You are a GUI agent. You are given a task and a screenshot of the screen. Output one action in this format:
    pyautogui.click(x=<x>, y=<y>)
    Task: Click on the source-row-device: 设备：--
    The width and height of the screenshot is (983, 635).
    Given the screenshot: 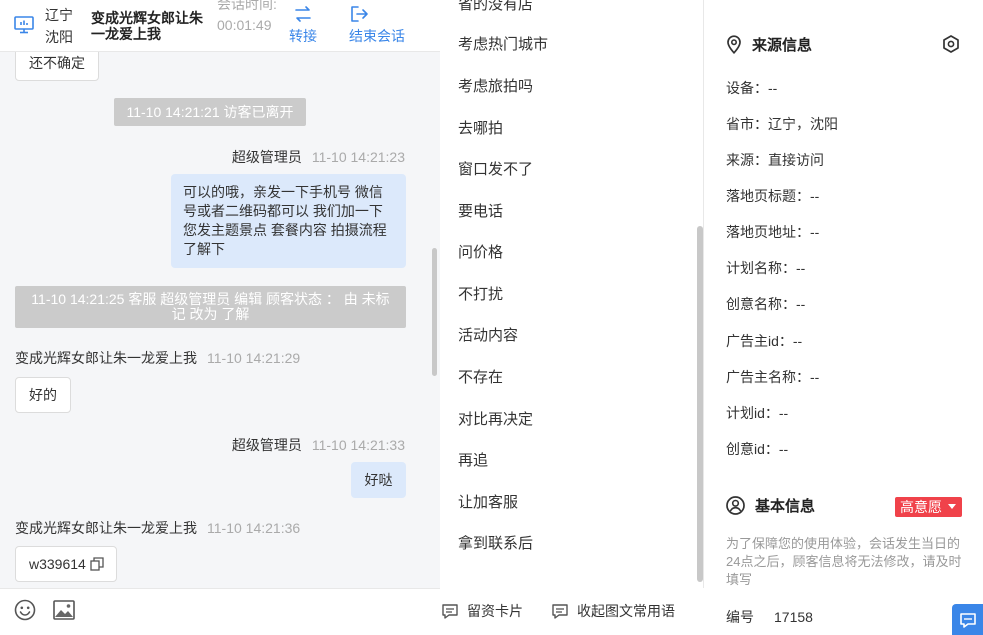 What is the action you would take?
    pyautogui.click(x=752, y=88)
    